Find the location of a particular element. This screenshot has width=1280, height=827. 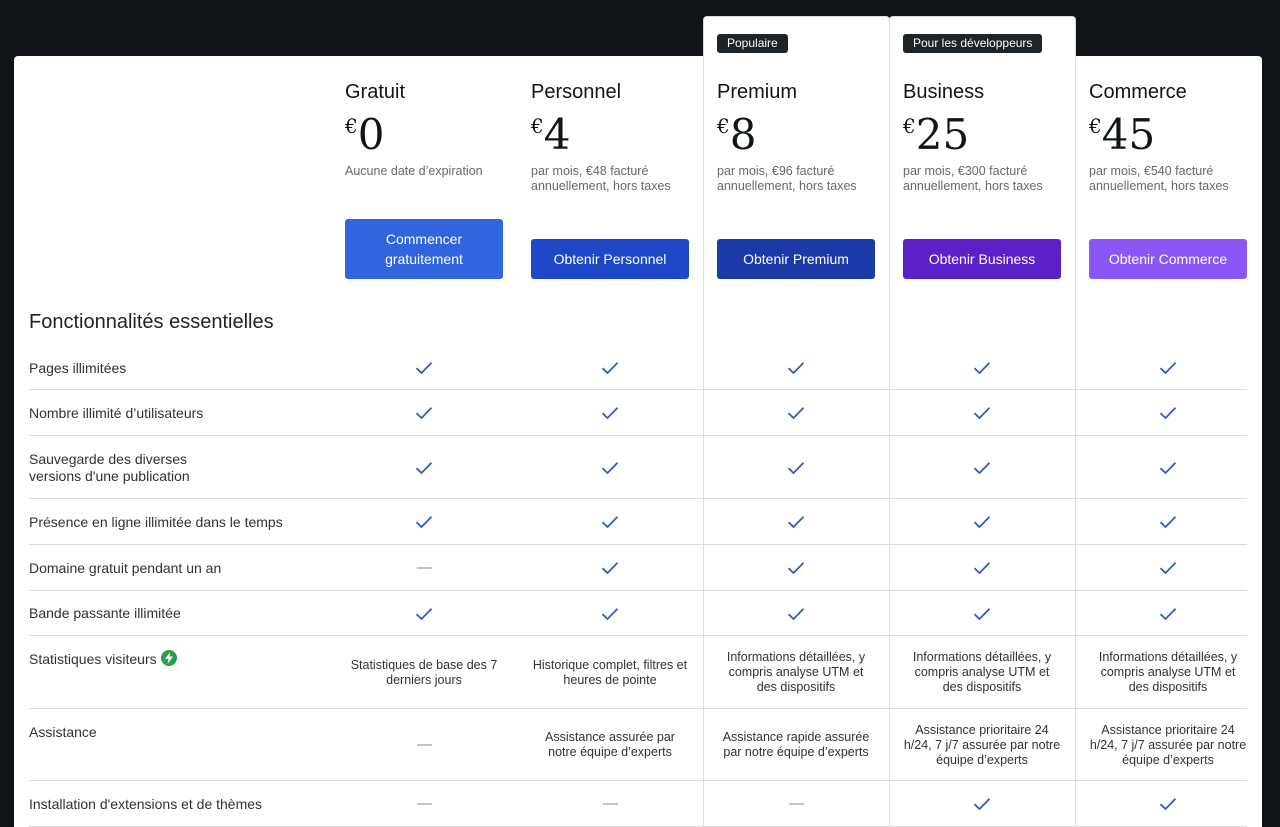

feature-row: Installation d'extensions et de thèmes is located at coordinates (638, 804).